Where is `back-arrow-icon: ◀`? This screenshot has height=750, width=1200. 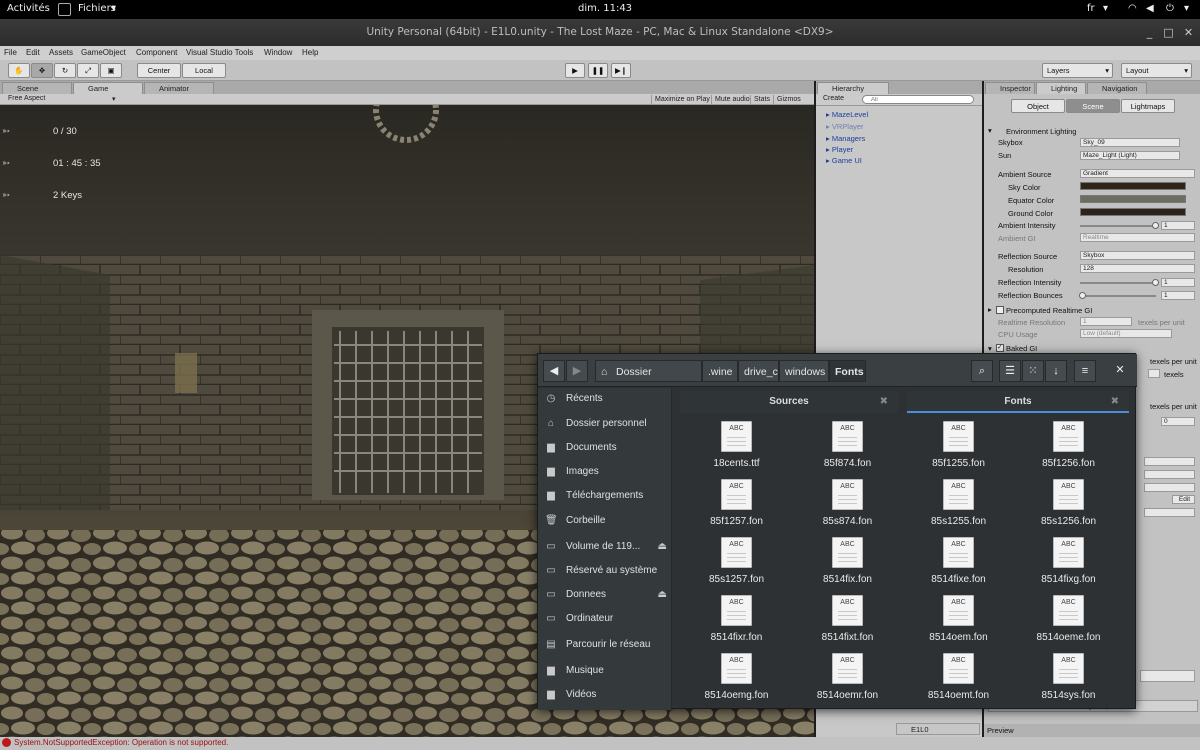
back-arrow-icon: ◀ is located at coordinates (554, 371).